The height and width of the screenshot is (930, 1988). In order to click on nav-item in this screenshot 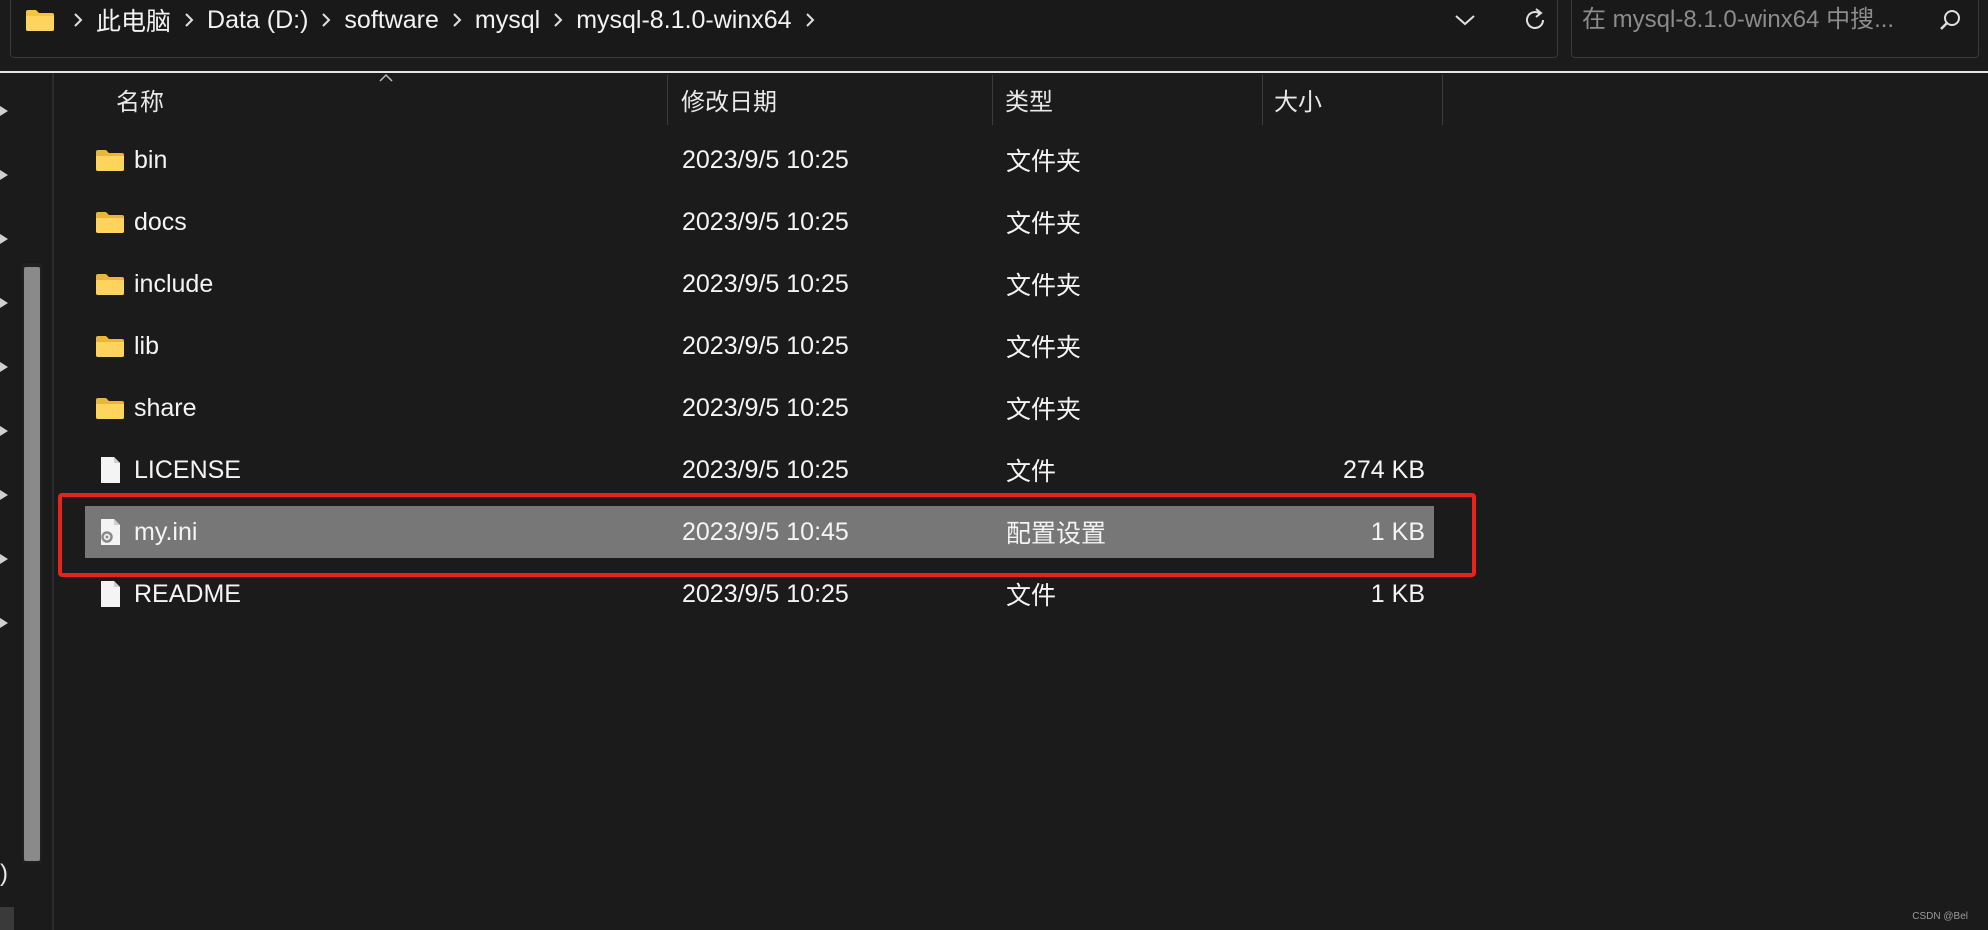, I will do `click(7, 918)`.